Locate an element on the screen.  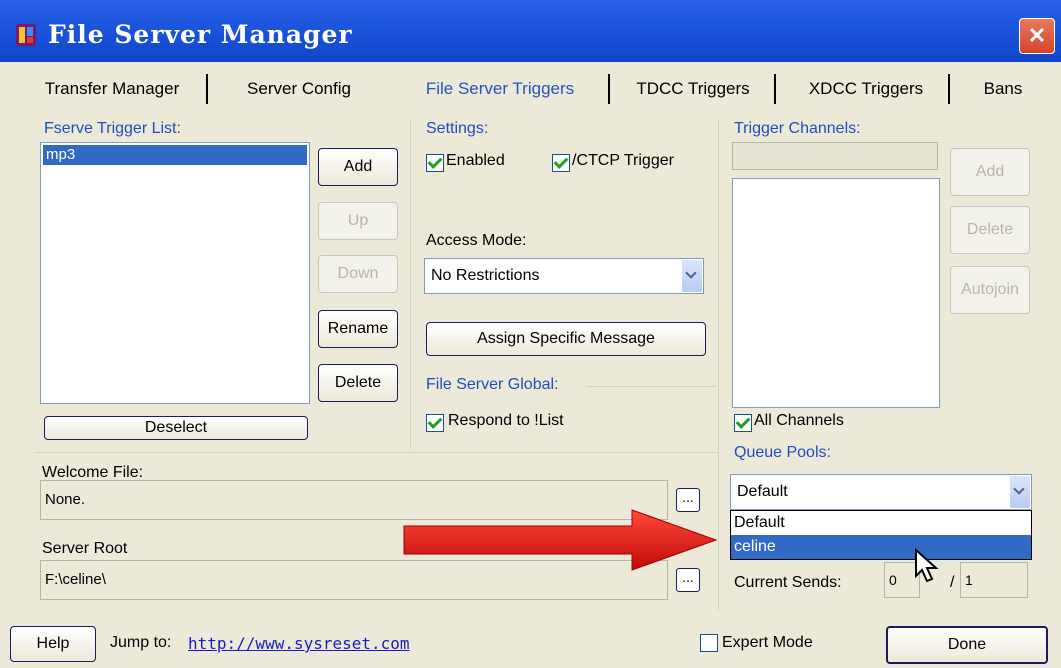
fserve-trigger-listbox: mp3 is located at coordinates (175, 273).